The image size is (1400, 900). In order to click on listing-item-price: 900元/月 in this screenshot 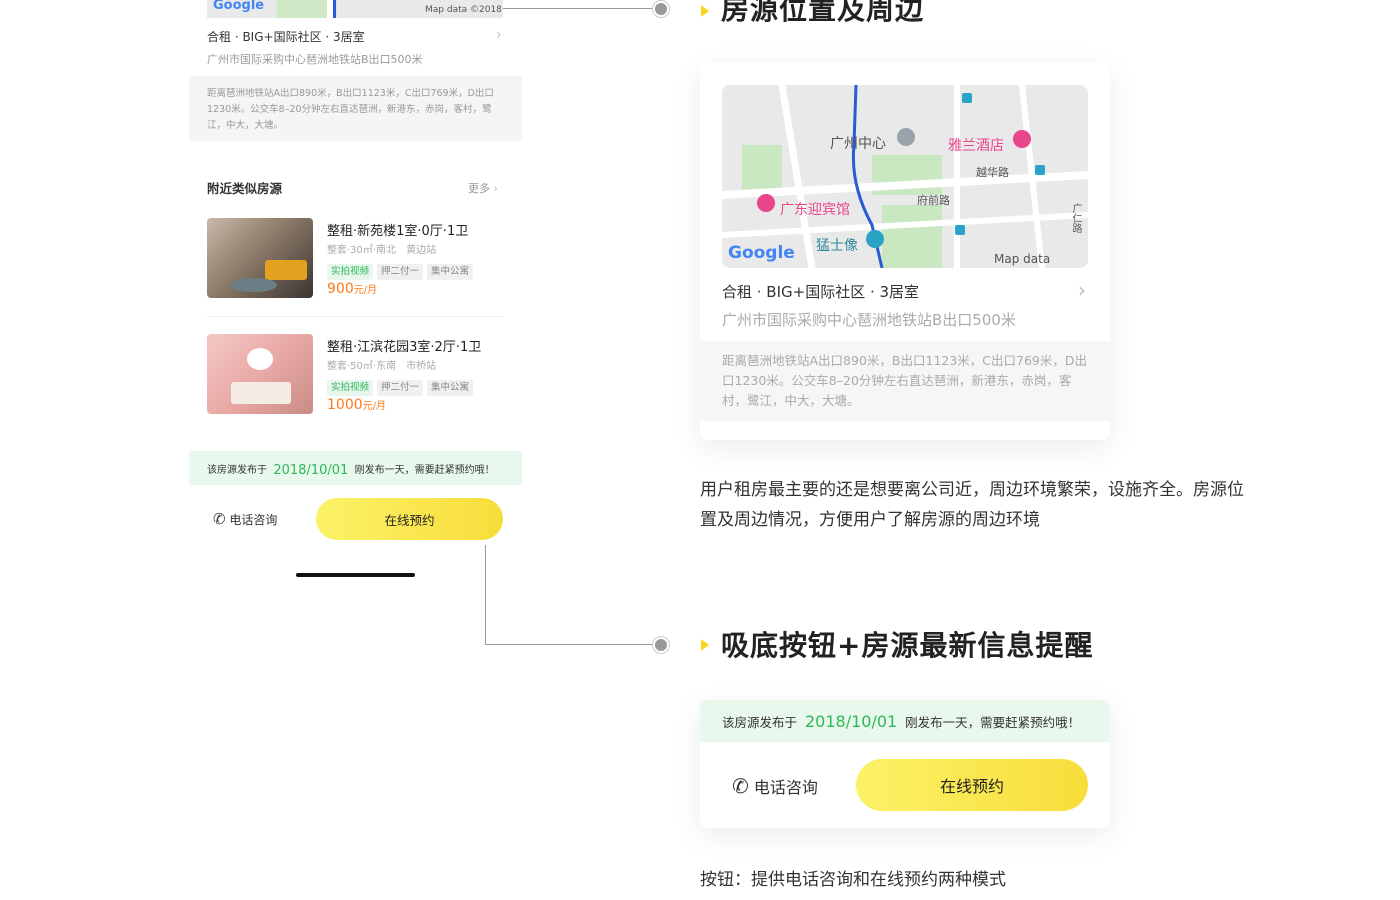, I will do `click(352, 289)`.